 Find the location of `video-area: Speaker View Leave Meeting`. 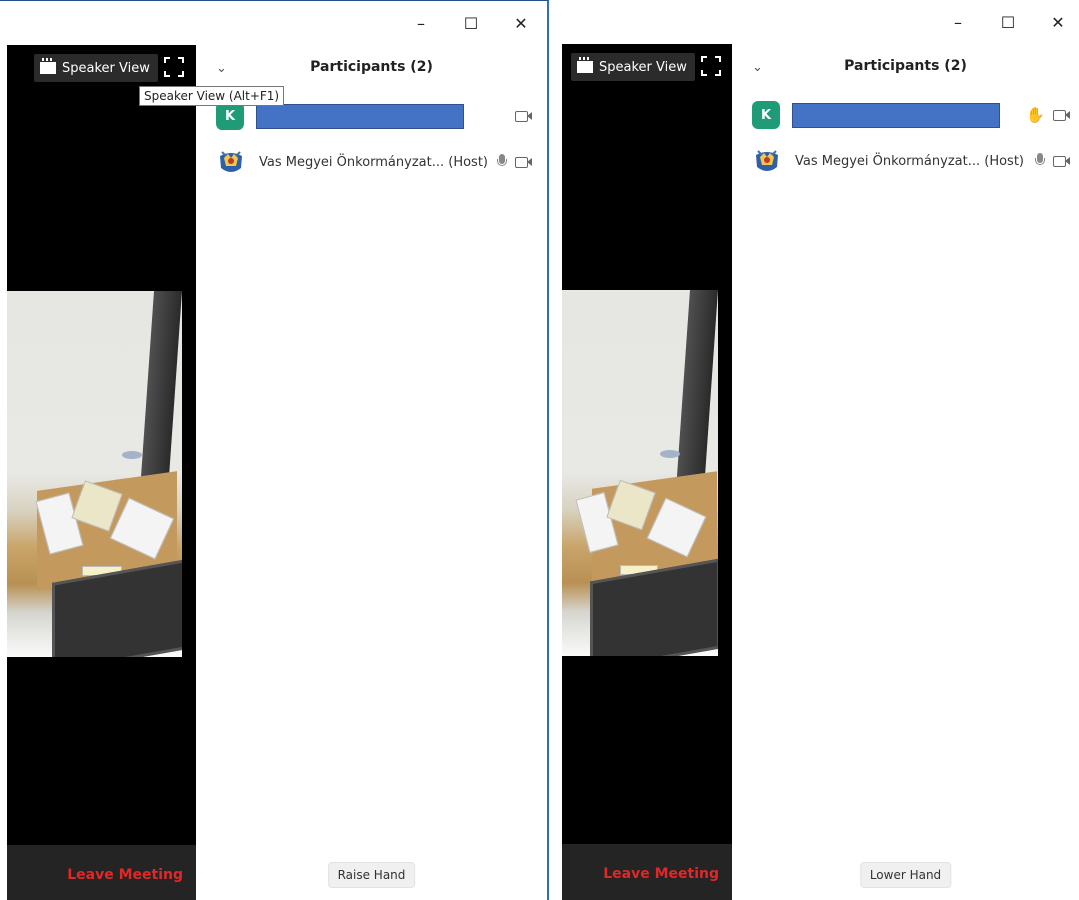

video-area: Speaker View Leave Meeting is located at coordinates (647, 472).